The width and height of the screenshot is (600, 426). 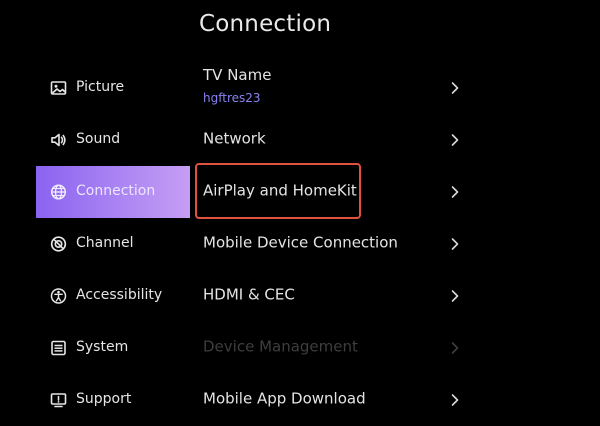 I want to click on sidebar-item-label: Picture, so click(x=100, y=87).